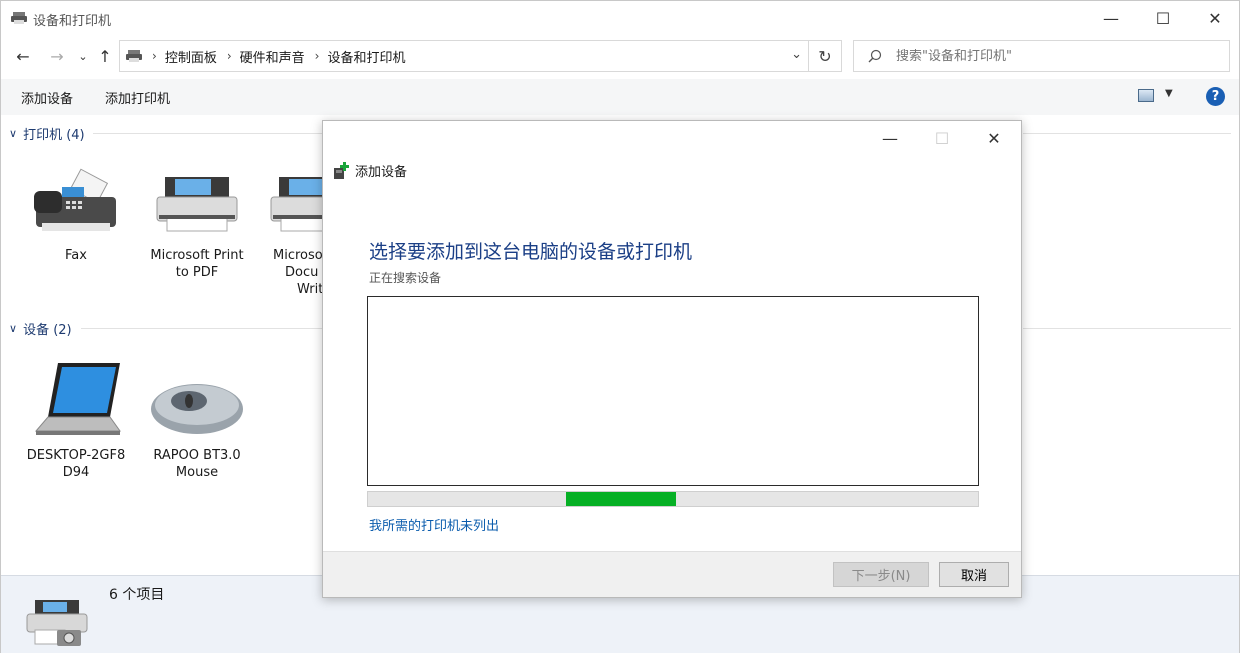 Image resolution: width=1240 pixels, height=653 pixels. I want to click on devices-group-label: 设备 (2), so click(47, 330).